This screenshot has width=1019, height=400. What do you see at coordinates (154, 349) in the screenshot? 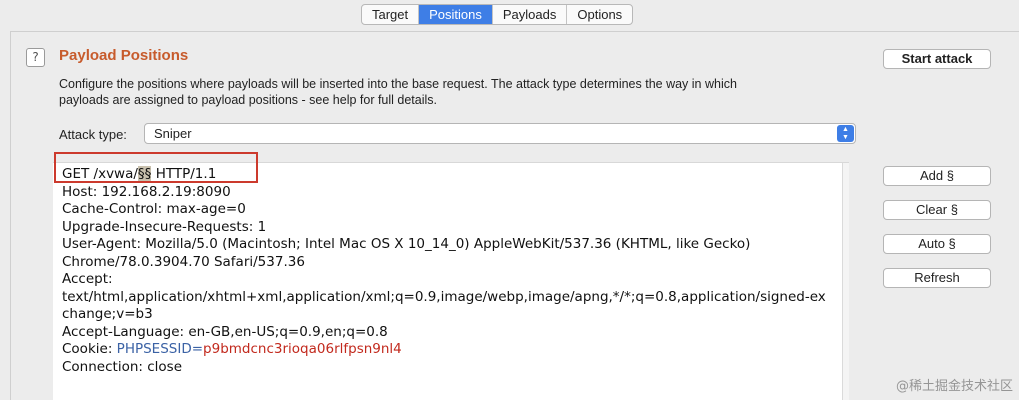
I see `cookie-name: PHPSESSID` at bounding box center [154, 349].